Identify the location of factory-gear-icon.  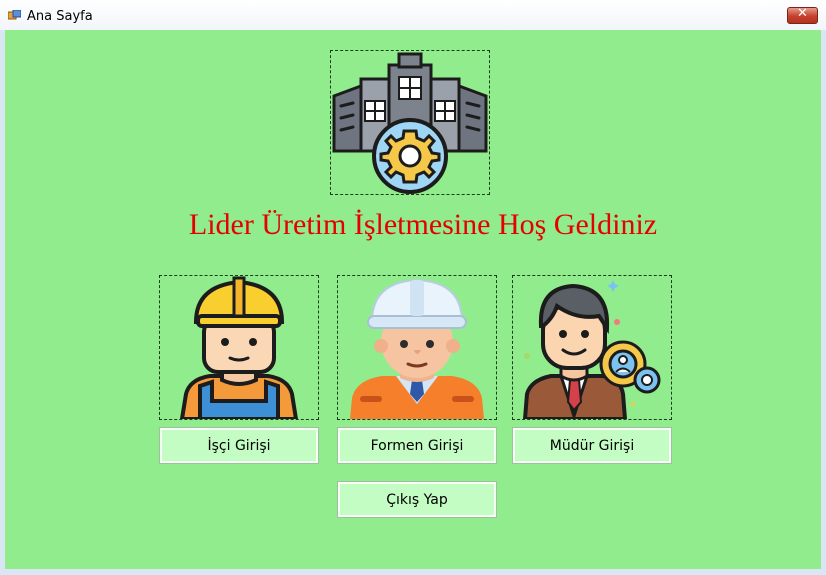
(410, 123).